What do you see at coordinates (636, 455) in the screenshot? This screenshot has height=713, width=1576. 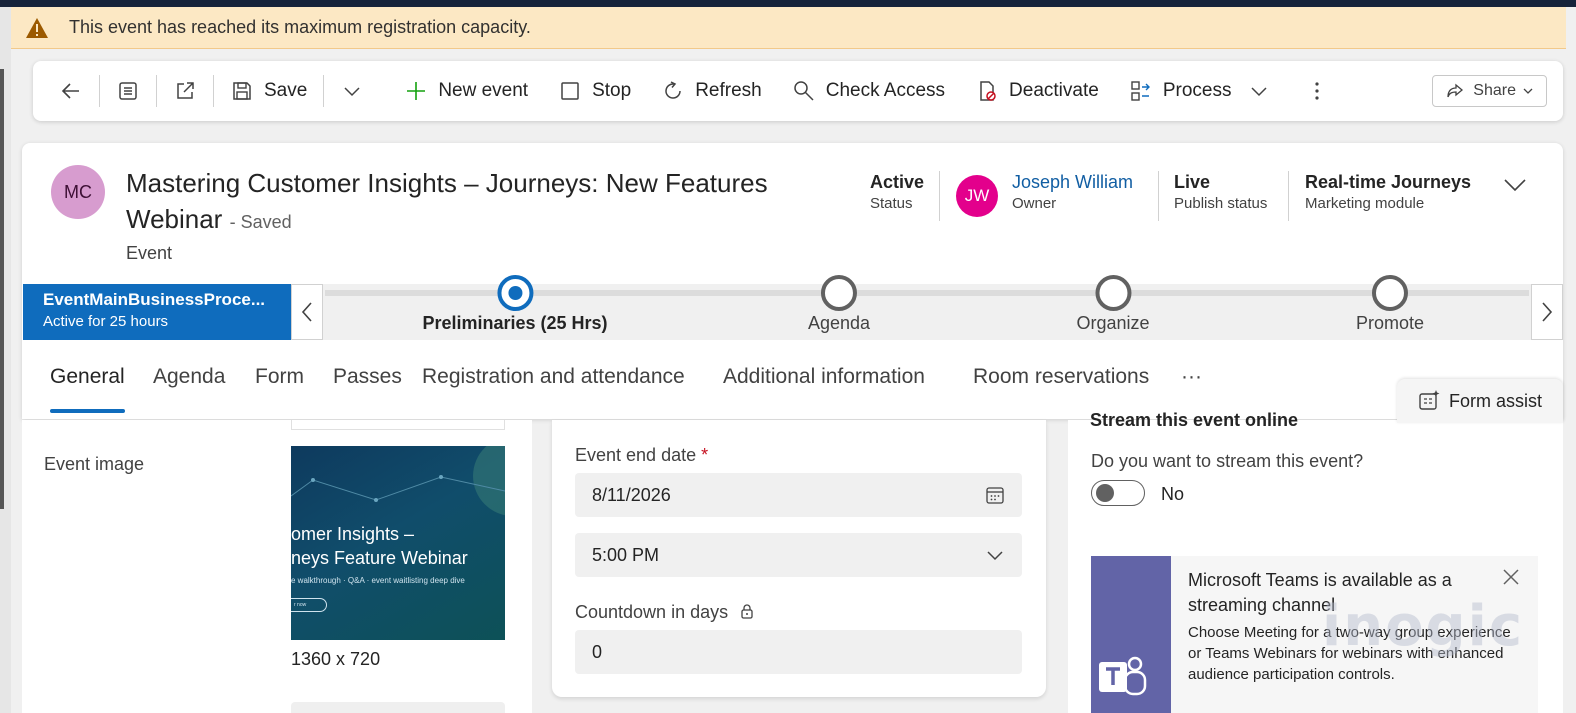 I see `event-end-date-label-text: Event end date` at bounding box center [636, 455].